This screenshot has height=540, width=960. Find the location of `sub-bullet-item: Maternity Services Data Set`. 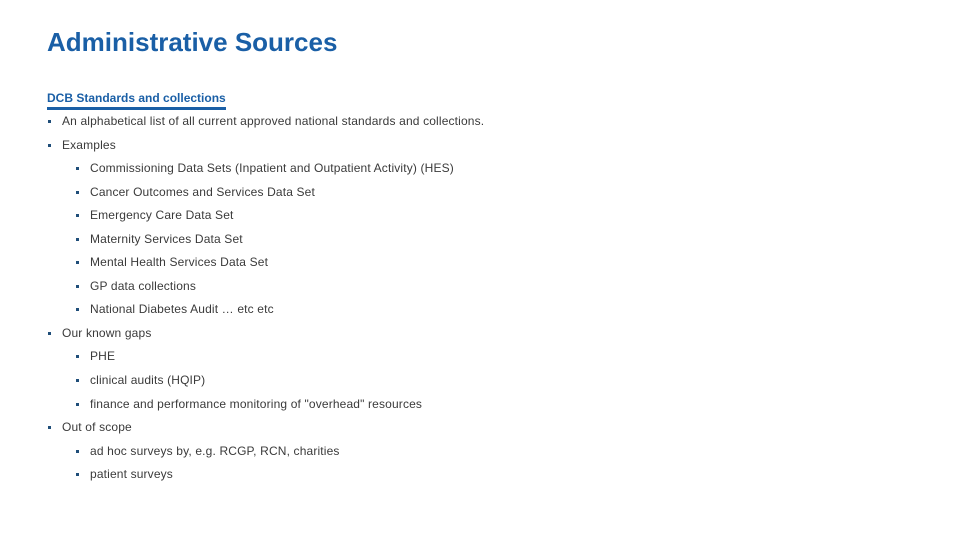

sub-bullet-item: Maternity Services Data Set is located at coordinates (265, 239).